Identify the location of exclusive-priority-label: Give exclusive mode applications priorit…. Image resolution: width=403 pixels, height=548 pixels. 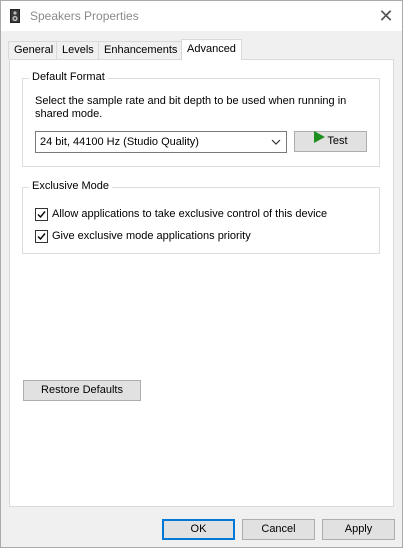
(151, 236).